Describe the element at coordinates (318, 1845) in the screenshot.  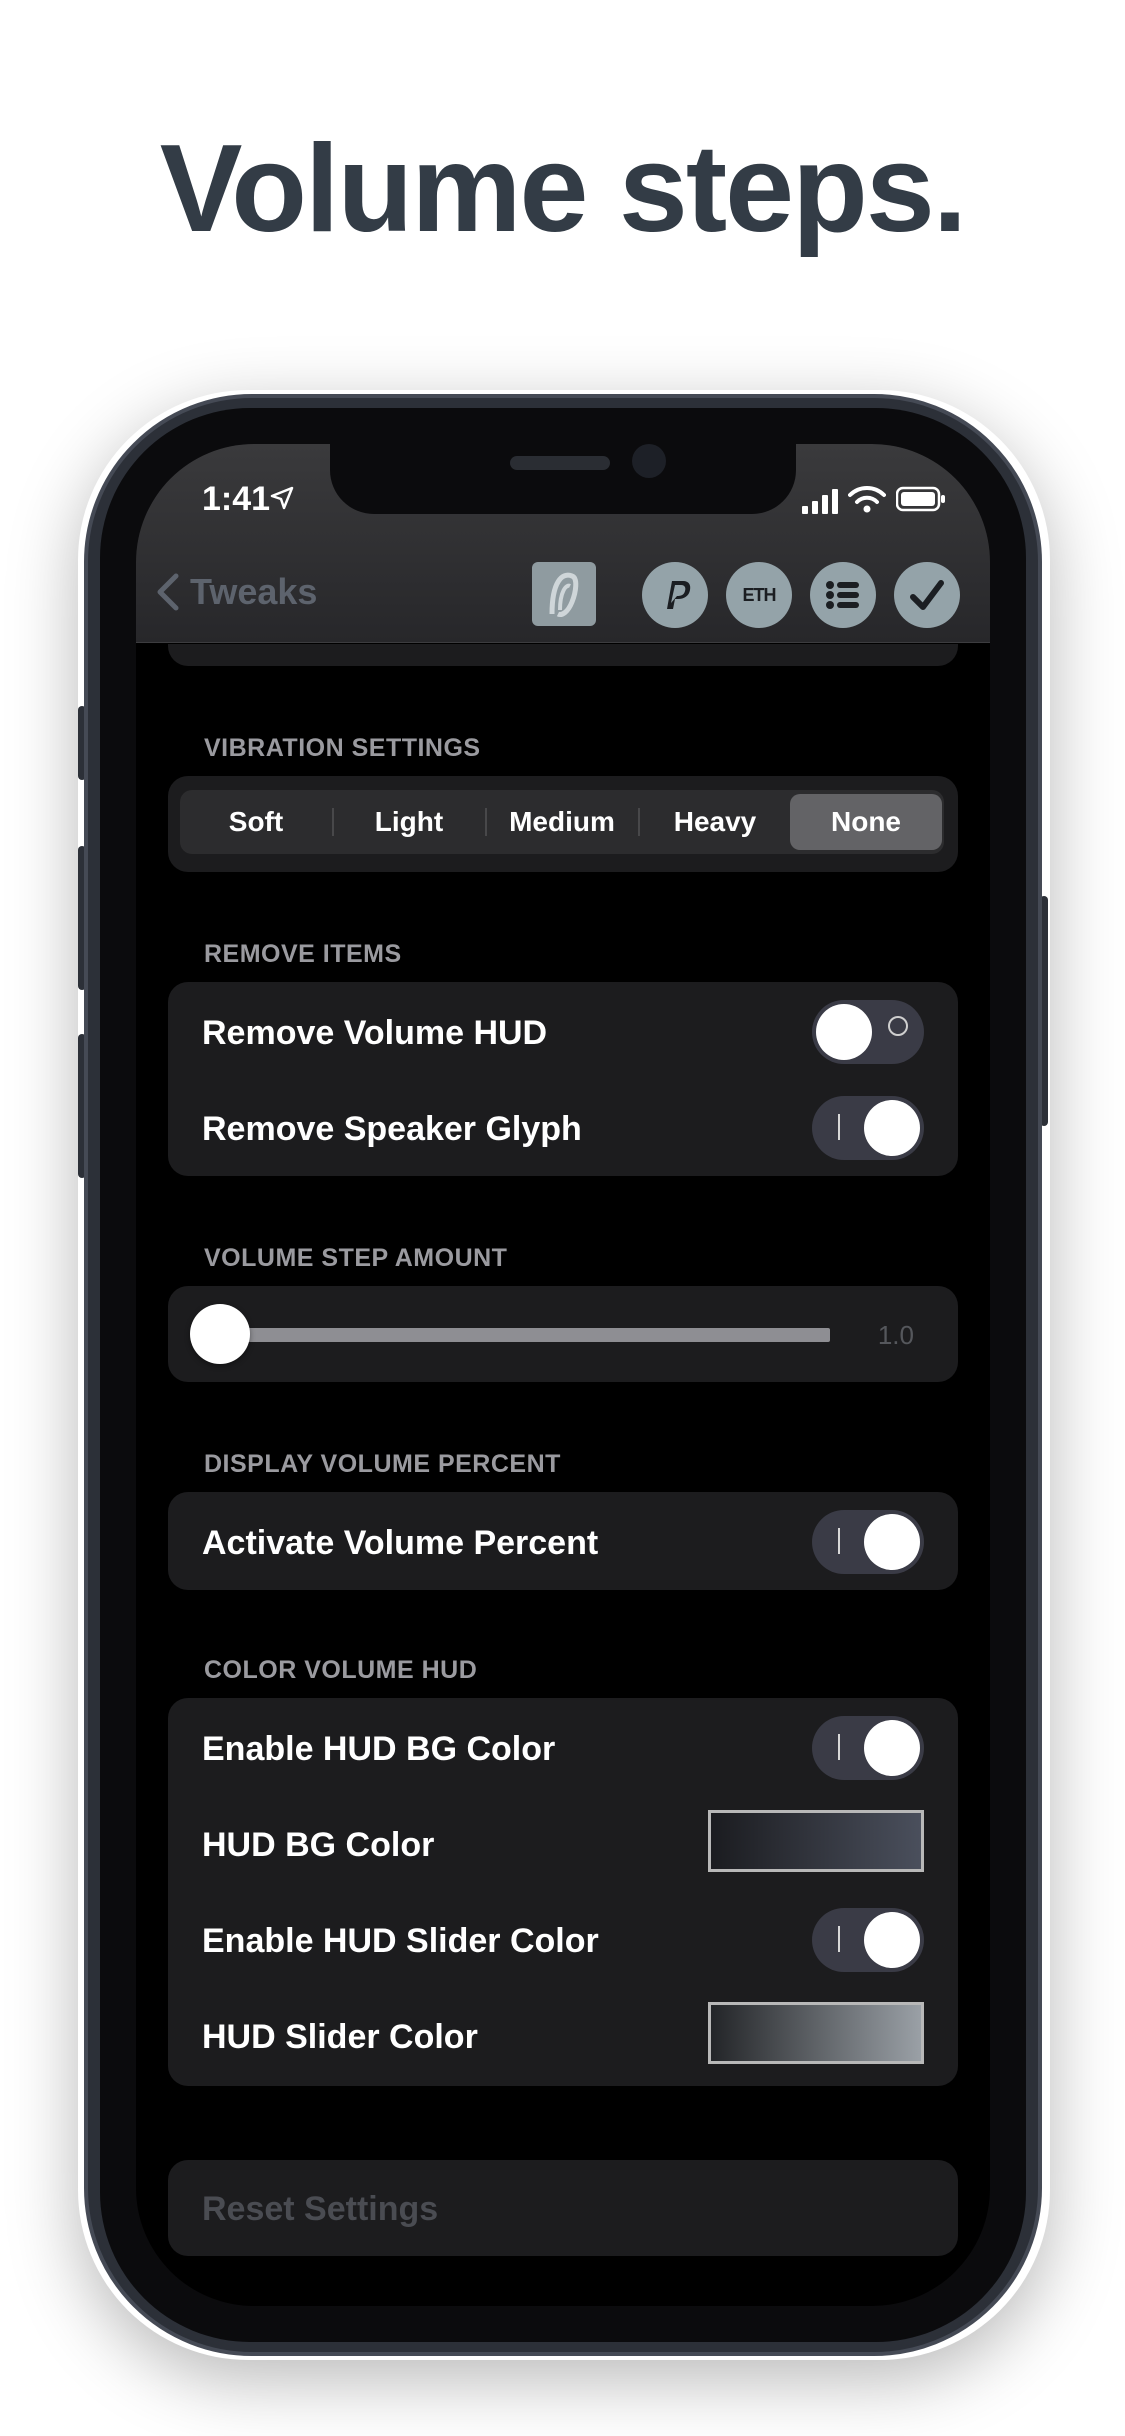
I see `row-label: HUD BG Color` at that location.